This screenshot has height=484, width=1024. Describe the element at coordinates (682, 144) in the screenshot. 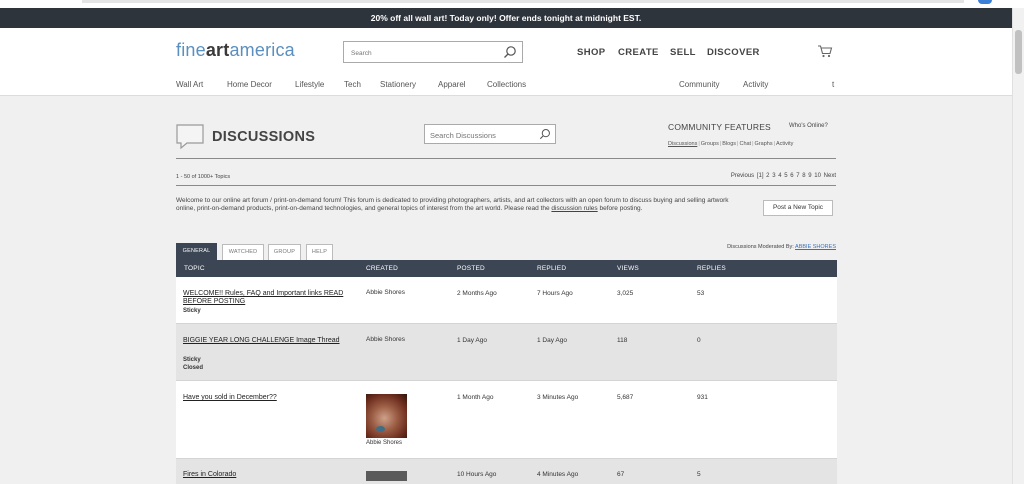

I see `feature-link-discussions: Discussions` at that location.